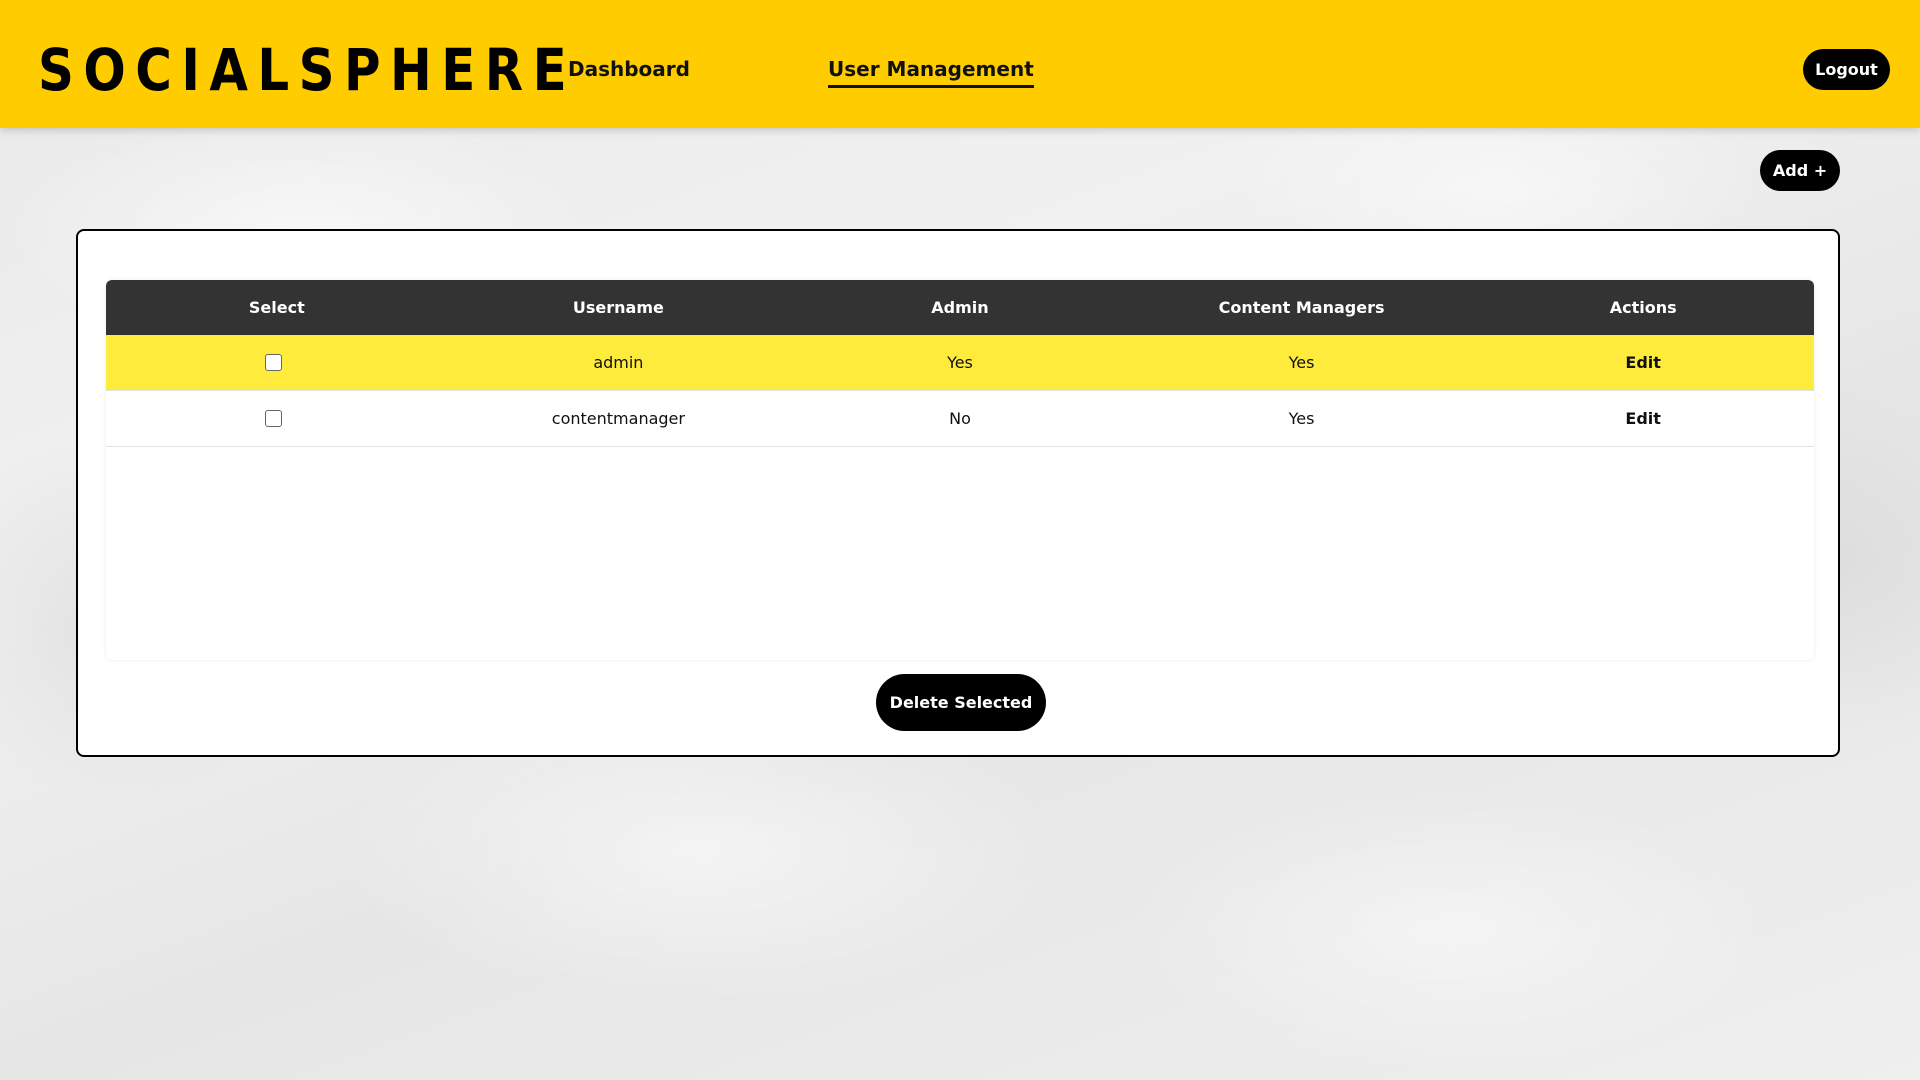  Describe the element at coordinates (618, 418) in the screenshot. I see `username-cell: contentmanager` at that location.